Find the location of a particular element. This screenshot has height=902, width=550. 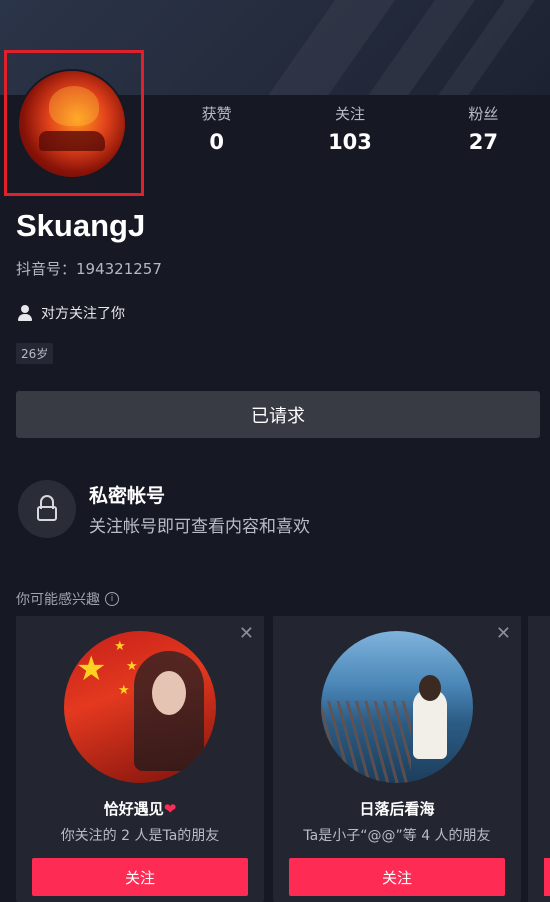

suggestion-reason: 你关注的 2 人是Ta的朋友 is located at coordinates (140, 836).